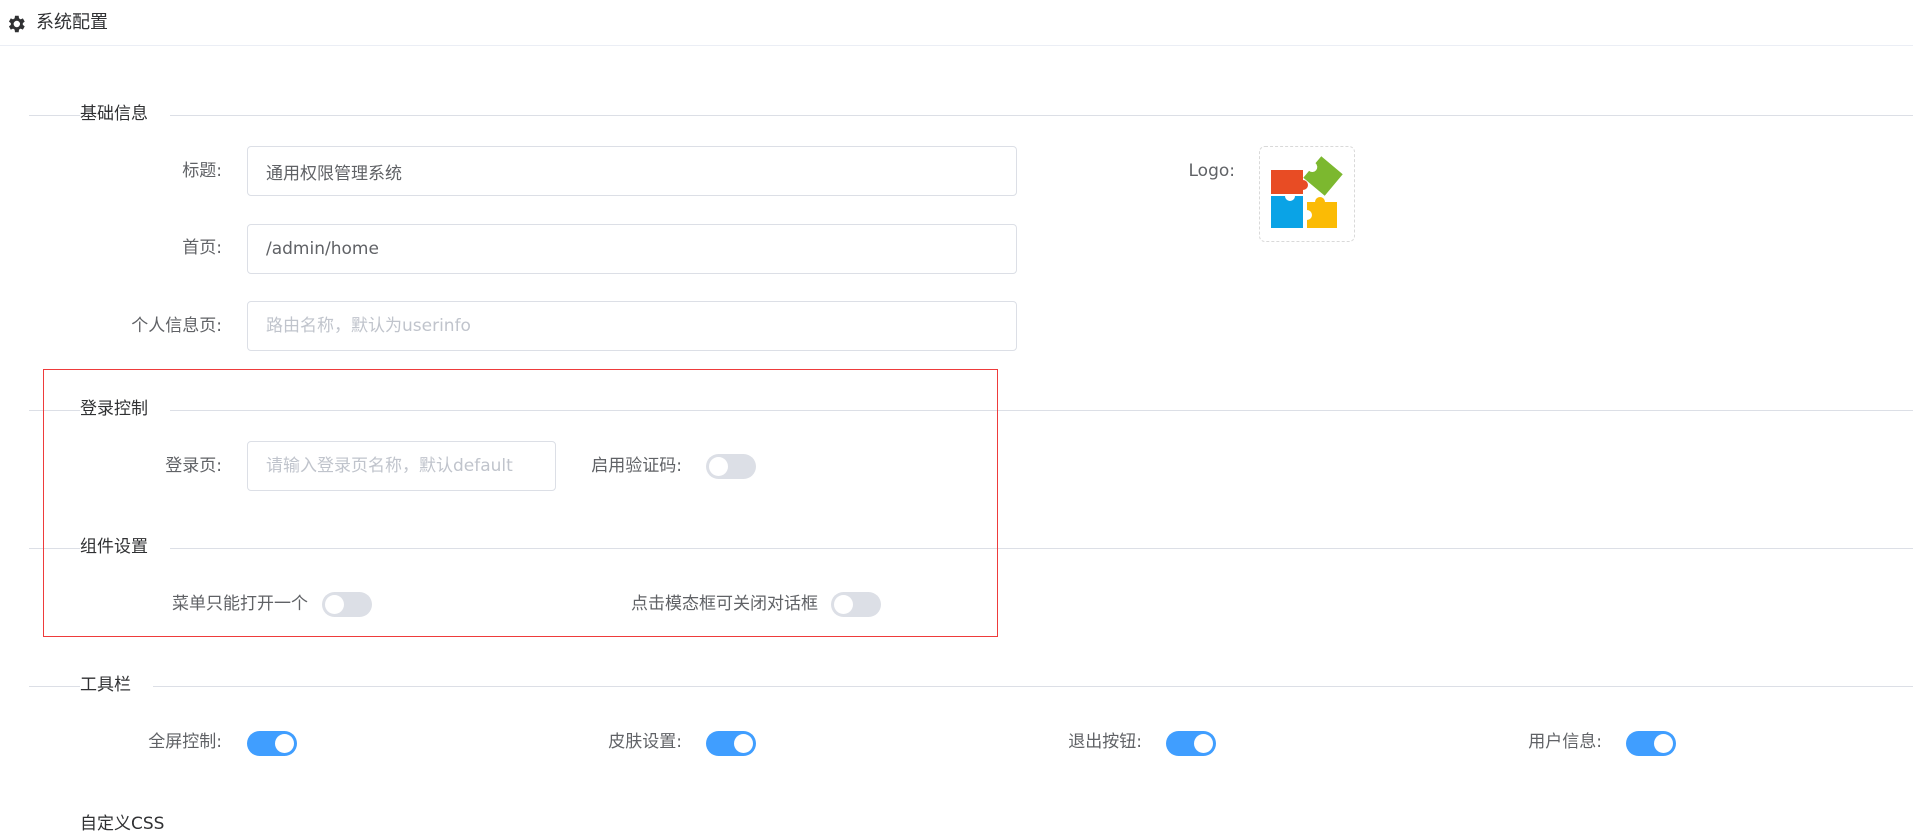 The height and width of the screenshot is (836, 1913). What do you see at coordinates (185, 742) in the screenshot?
I see `fullscreen-label: 全屏控制:` at bounding box center [185, 742].